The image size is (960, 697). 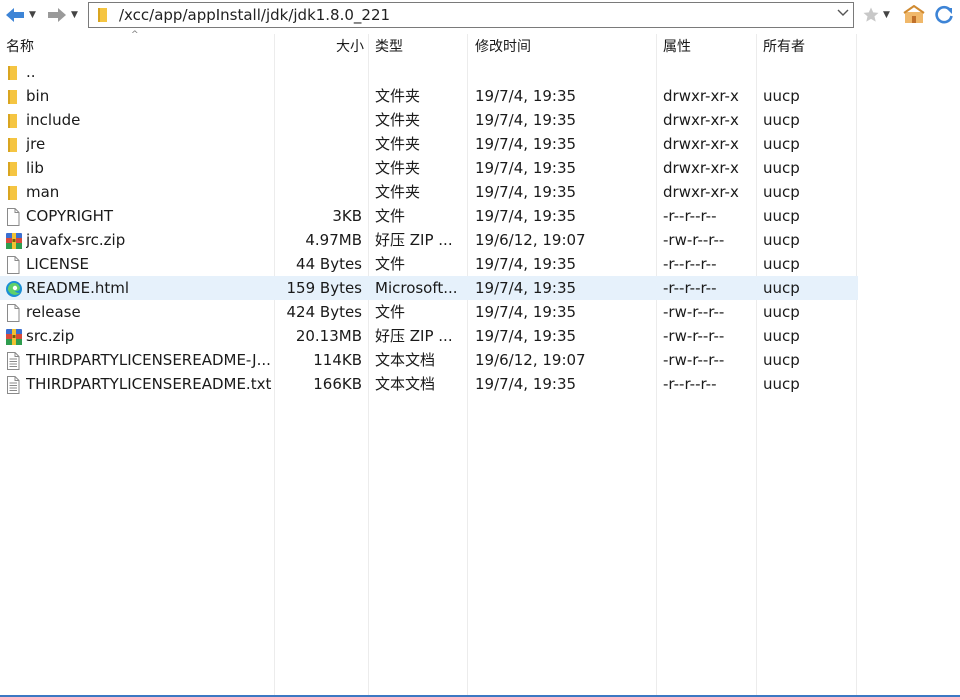 What do you see at coordinates (429, 168) in the screenshot?
I see `file-row: lib 文件夹 19/7/4, 19:35 drwxr-xr-x uucp` at bounding box center [429, 168].